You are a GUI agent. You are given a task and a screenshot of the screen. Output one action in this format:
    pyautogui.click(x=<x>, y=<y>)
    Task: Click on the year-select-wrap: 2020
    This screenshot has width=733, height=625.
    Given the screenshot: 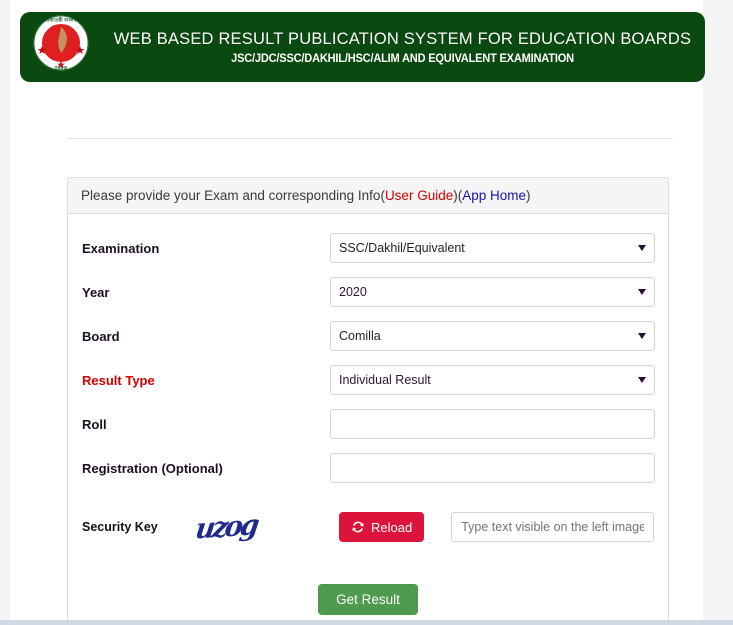 What is the action you would take?
    pyautogui.click(x=492, y=292)
    